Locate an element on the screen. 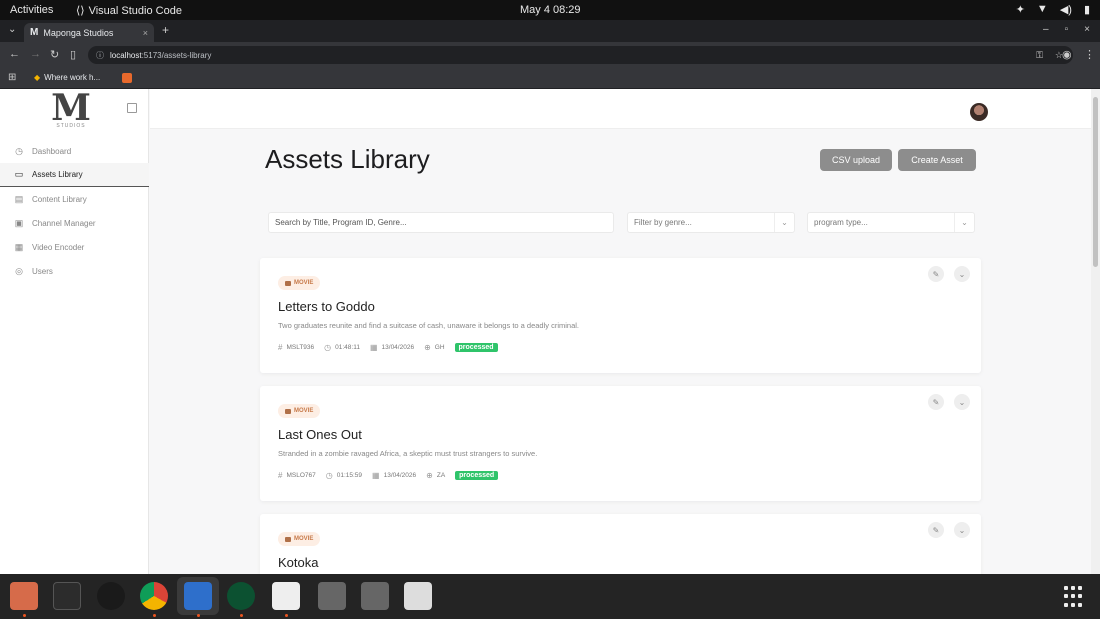  volume-icon: ◀) is located at coordinates (1065, 10).